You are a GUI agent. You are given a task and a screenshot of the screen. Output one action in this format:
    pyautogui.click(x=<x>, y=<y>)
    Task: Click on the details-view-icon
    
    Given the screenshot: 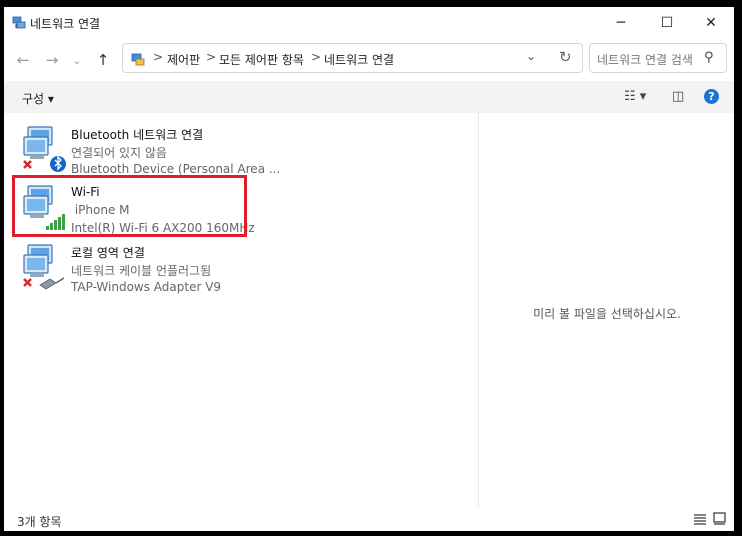 What is the action you would take?
    pyautogui.click(x=700, y=519)
    